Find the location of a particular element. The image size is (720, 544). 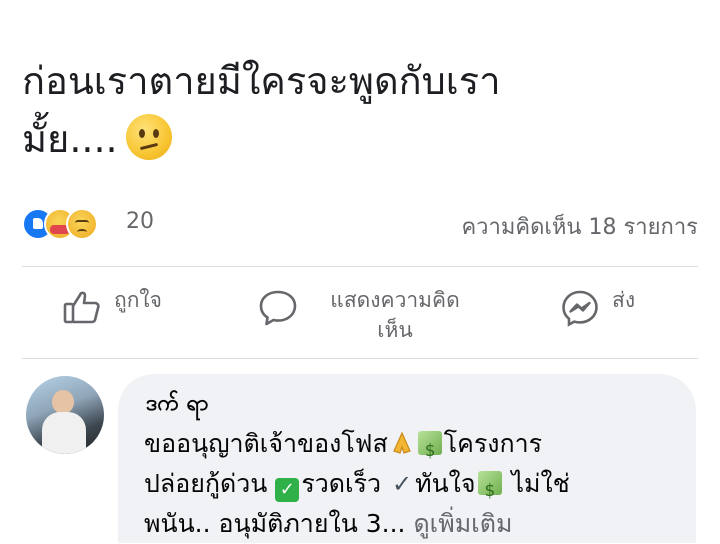

messenger-icon is located at coordinates (580, 310).